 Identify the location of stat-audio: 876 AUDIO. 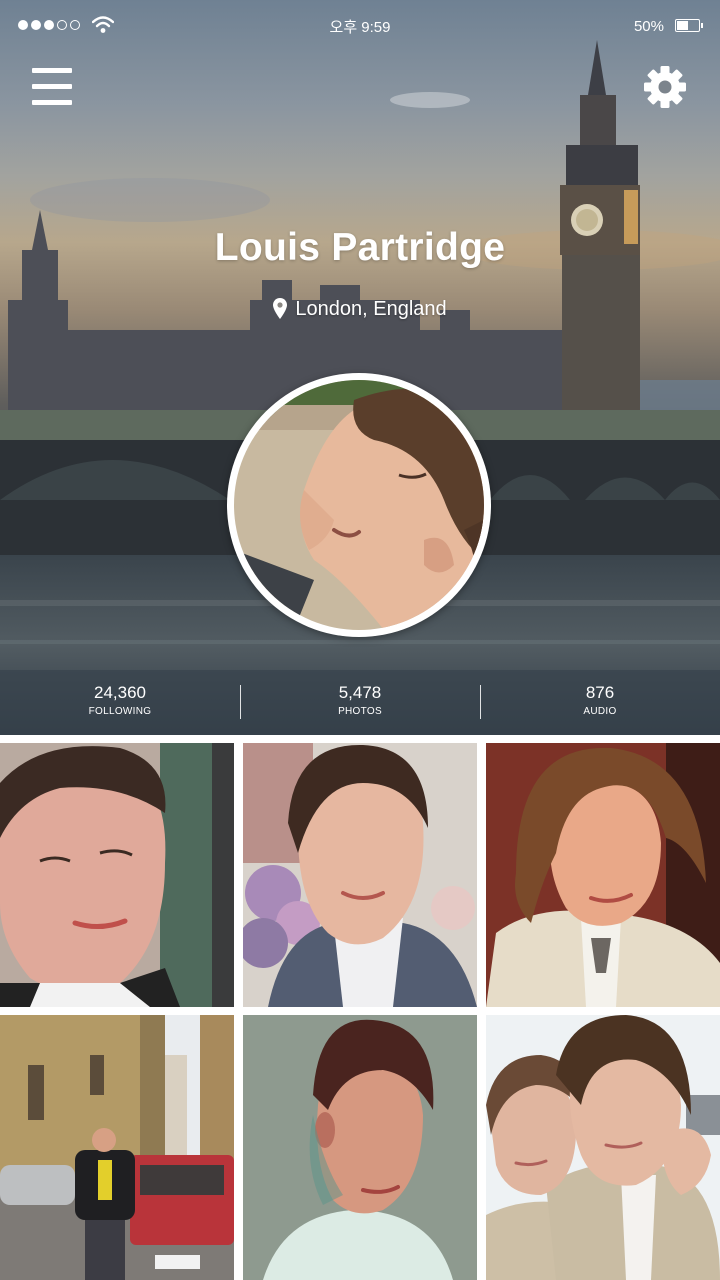
(600, 702).